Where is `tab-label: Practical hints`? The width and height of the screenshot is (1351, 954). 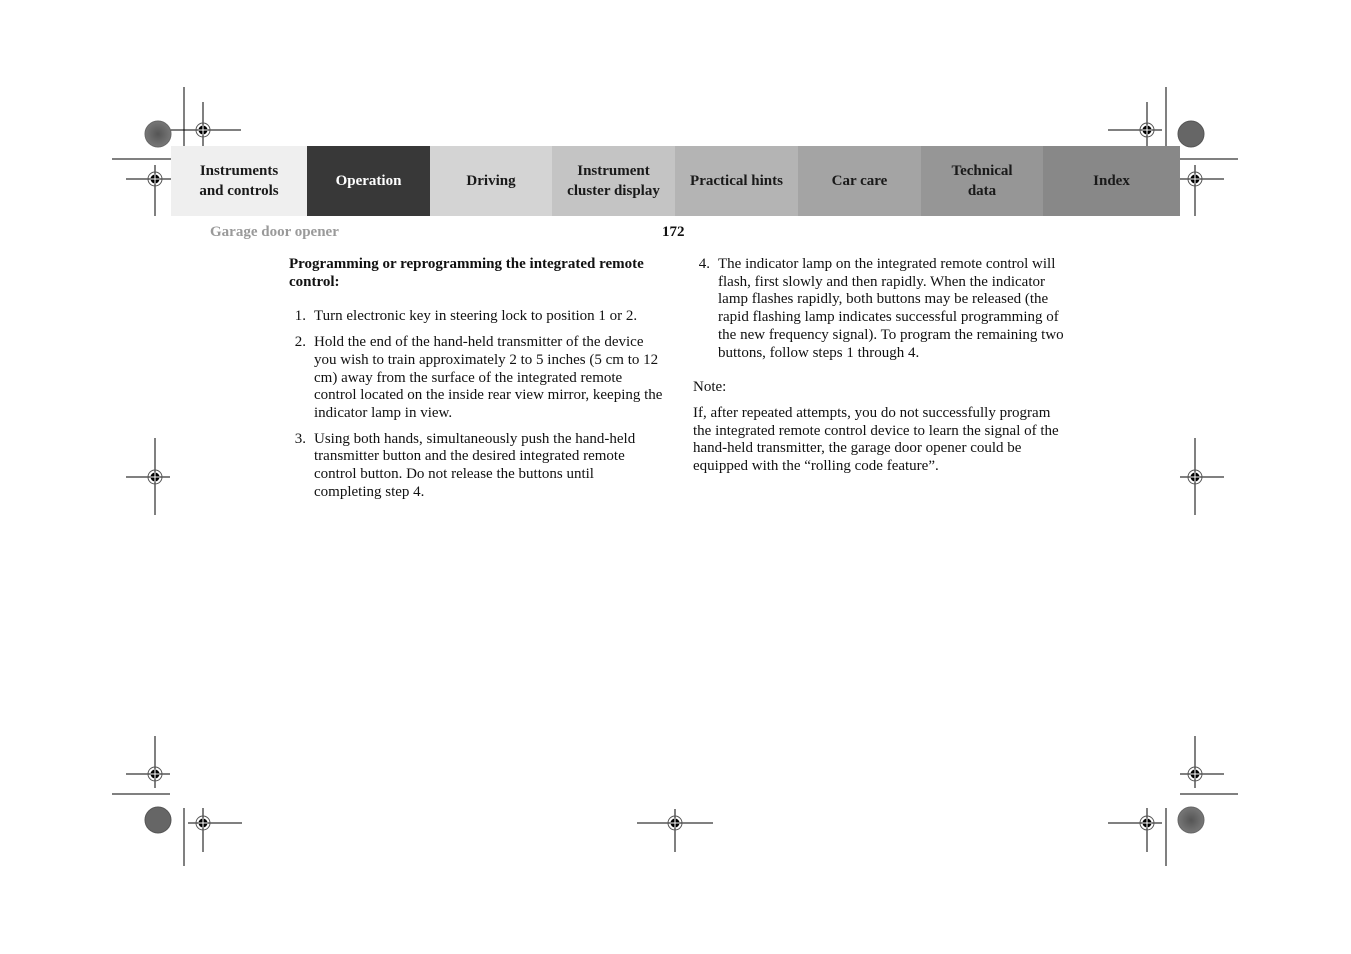
tab-label: Practical hints is located at coordinates (736, 181).